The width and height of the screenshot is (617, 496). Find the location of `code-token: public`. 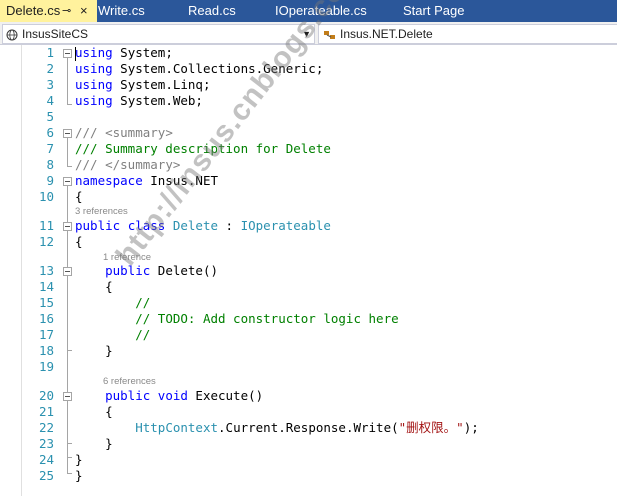

code-token: public is located at coordinates (98, 225).